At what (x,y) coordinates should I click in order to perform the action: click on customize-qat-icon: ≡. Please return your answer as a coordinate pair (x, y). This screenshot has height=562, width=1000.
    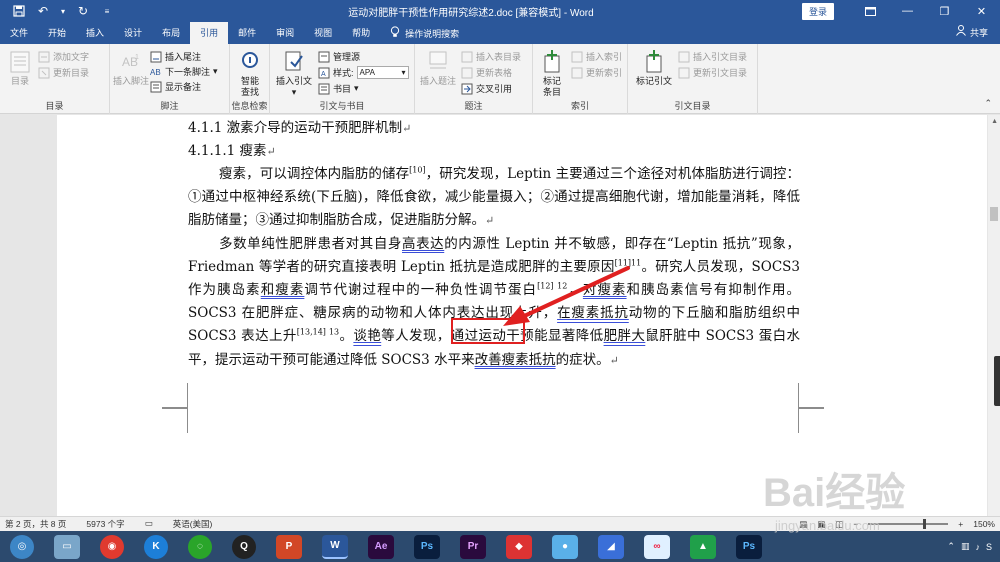
    Looking at the image, I should click on (107, 11).